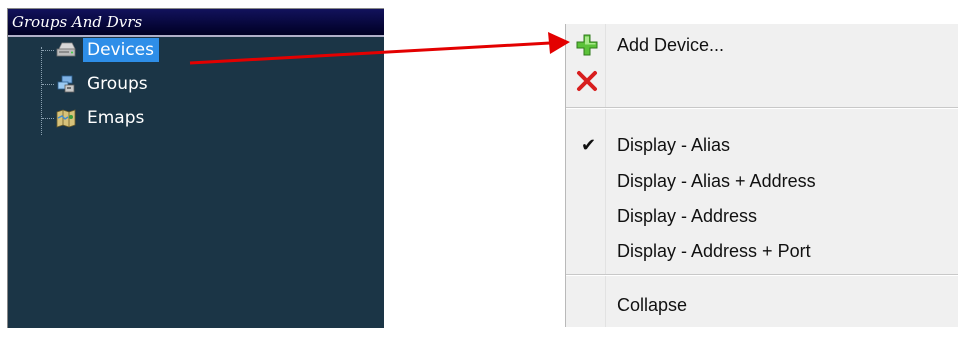 The width and height of the screenshot is (958, 356). I want to click on menu-item-label: Display - Address + Port, so click(714, 251).